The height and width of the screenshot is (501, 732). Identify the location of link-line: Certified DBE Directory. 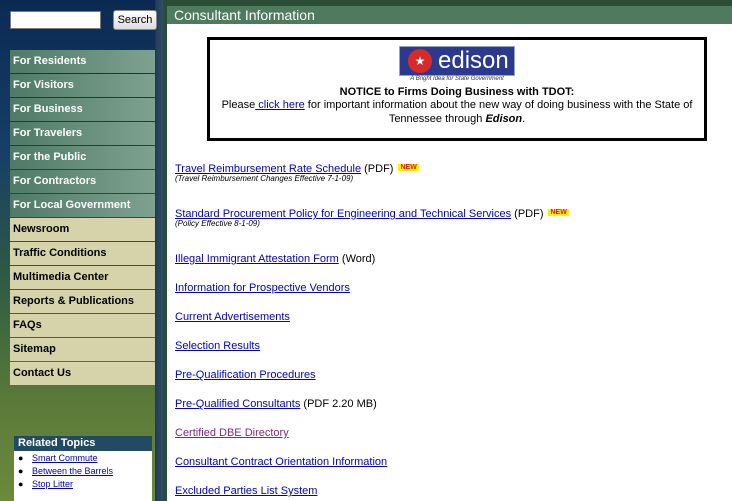
(232, 433).